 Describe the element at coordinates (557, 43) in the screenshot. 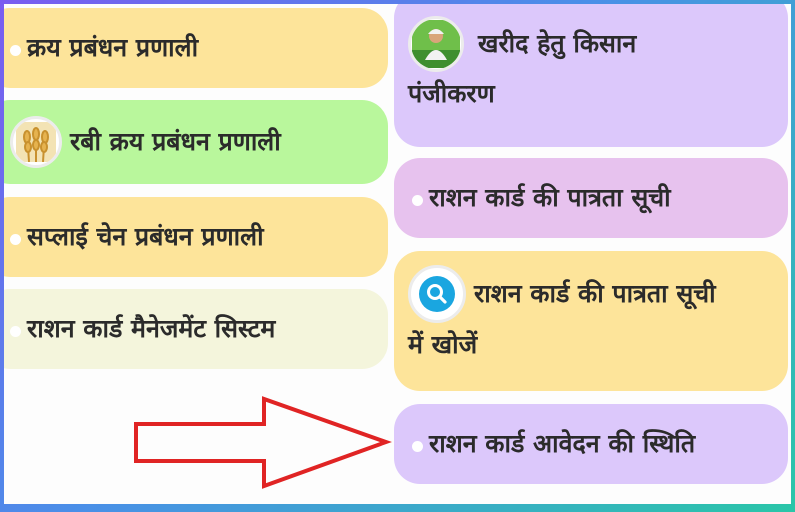

I see `card-label-line1: खरीद हेतु किसान` at that location.